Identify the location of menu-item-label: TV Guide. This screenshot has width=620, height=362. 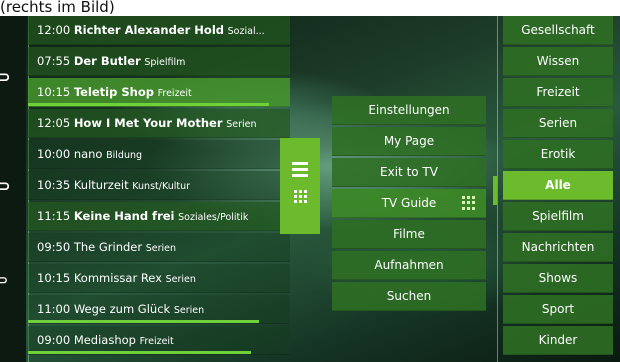
(409, 203).